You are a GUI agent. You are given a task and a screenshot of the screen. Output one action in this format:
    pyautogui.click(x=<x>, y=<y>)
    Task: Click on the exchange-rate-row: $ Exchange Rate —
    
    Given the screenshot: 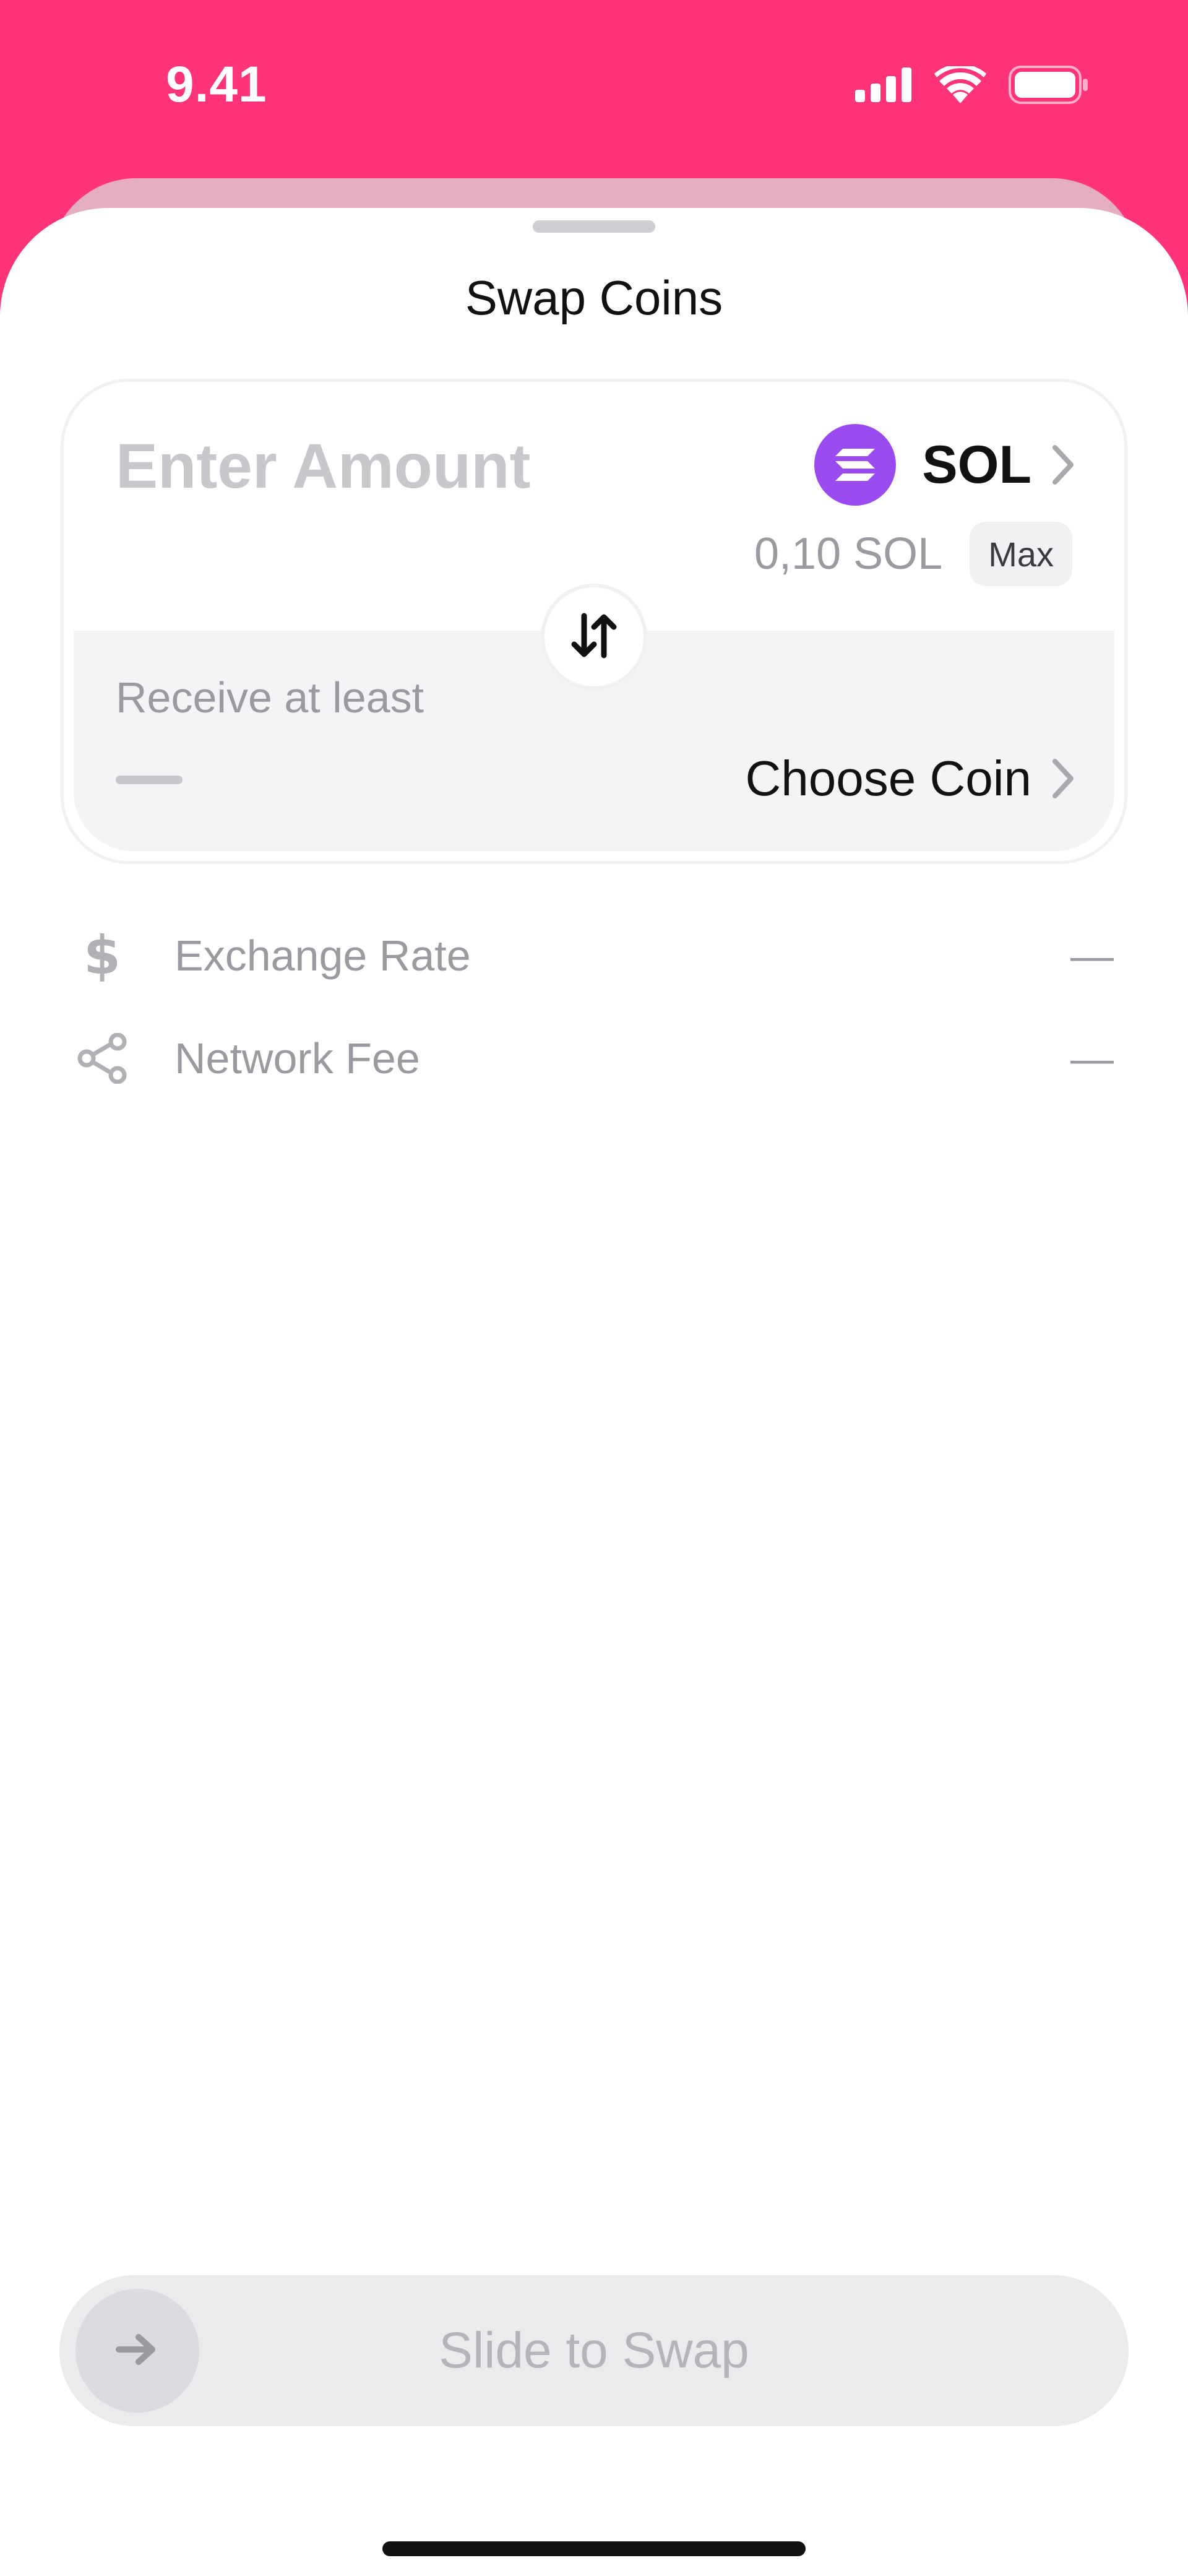 What is the action you would take?
    pyautogui.click(x=594, y=956)
    